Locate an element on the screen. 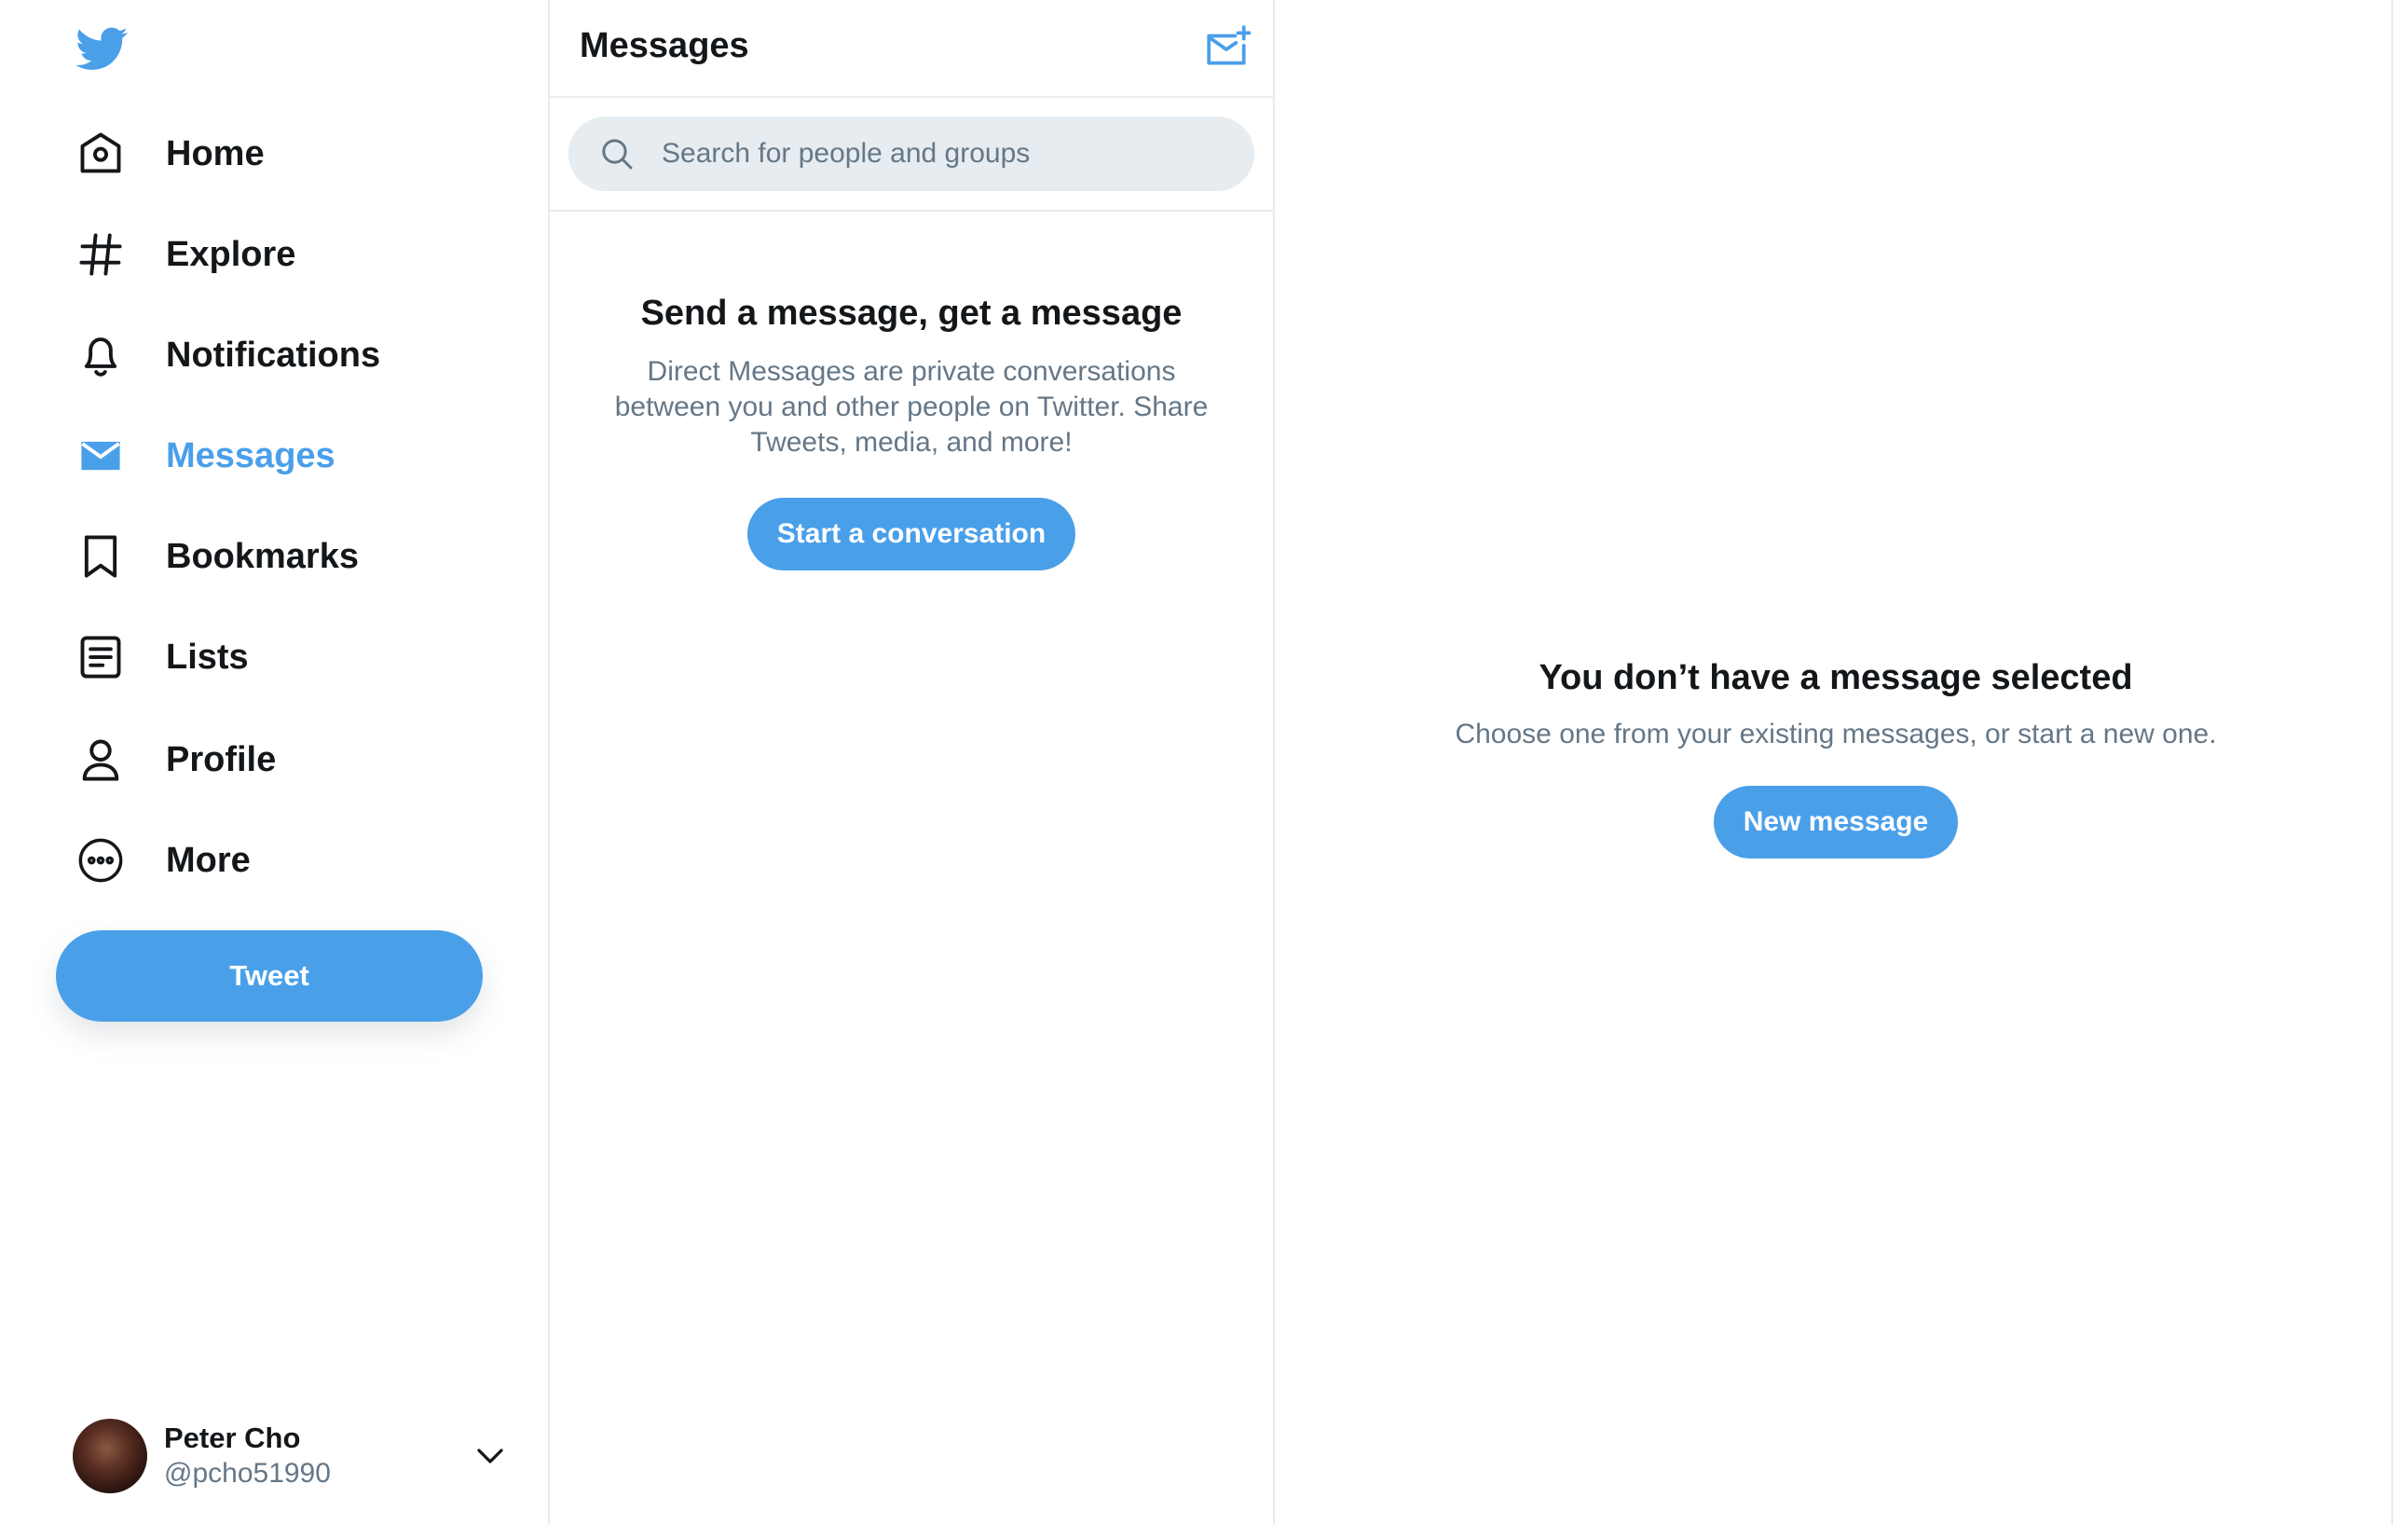 Image resolution: width=2408 pixels, height=1525 pixels. nav-item-home: Home is located at coordinates (170, 154).